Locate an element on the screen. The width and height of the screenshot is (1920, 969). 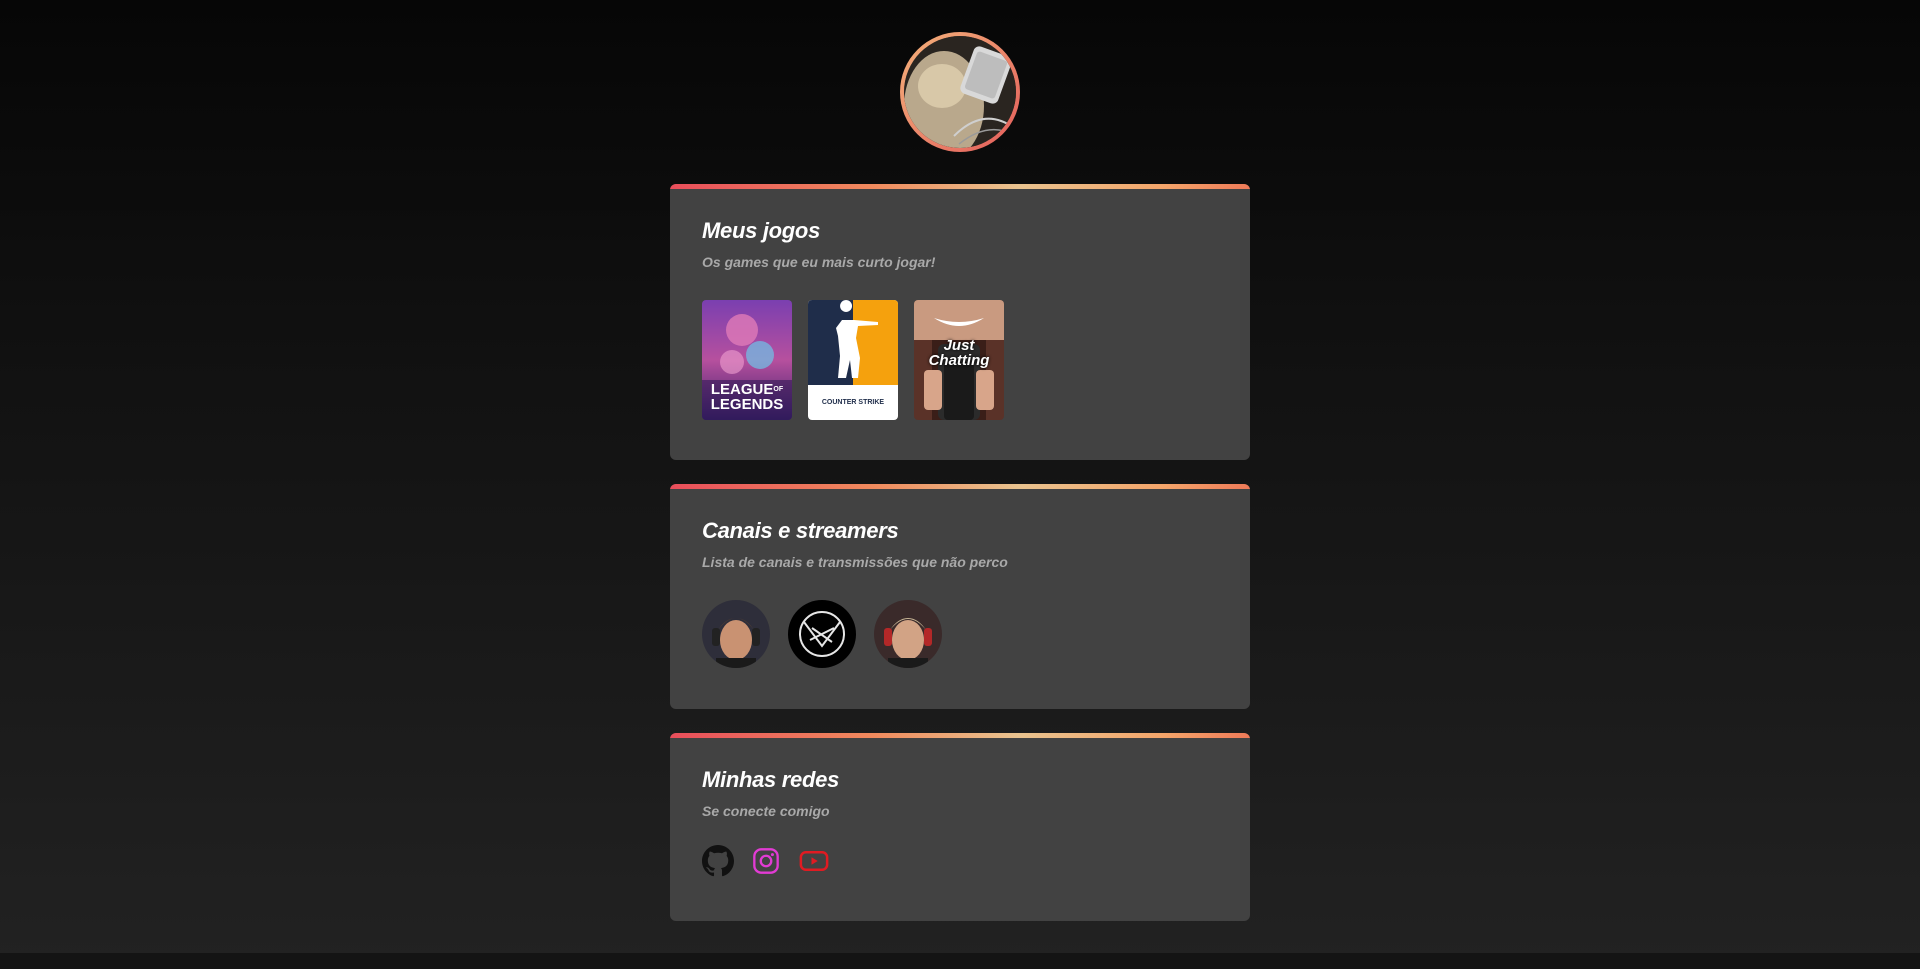
lol-of: OF is located at coordinates (778, 389).